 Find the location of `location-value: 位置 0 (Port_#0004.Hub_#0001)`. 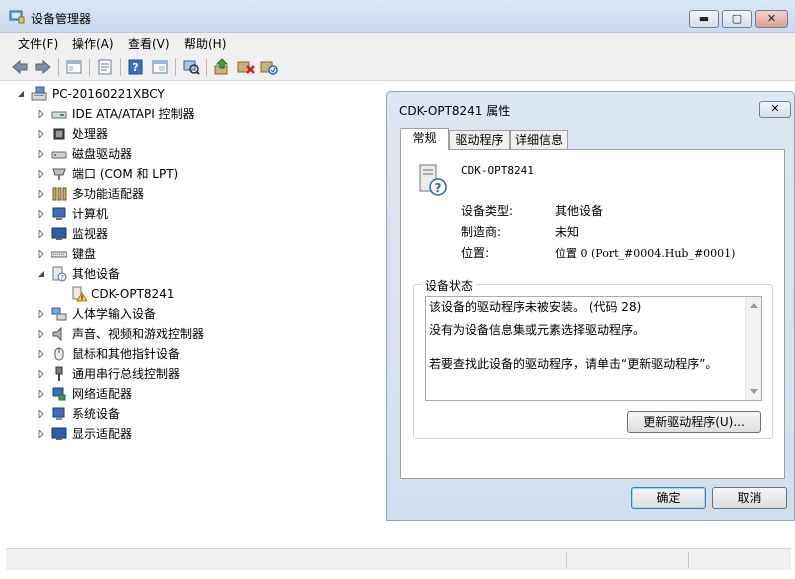

location-value: 位置 0 (Port_#0004.Hub_#0001) is located at coordinates (645, 253).